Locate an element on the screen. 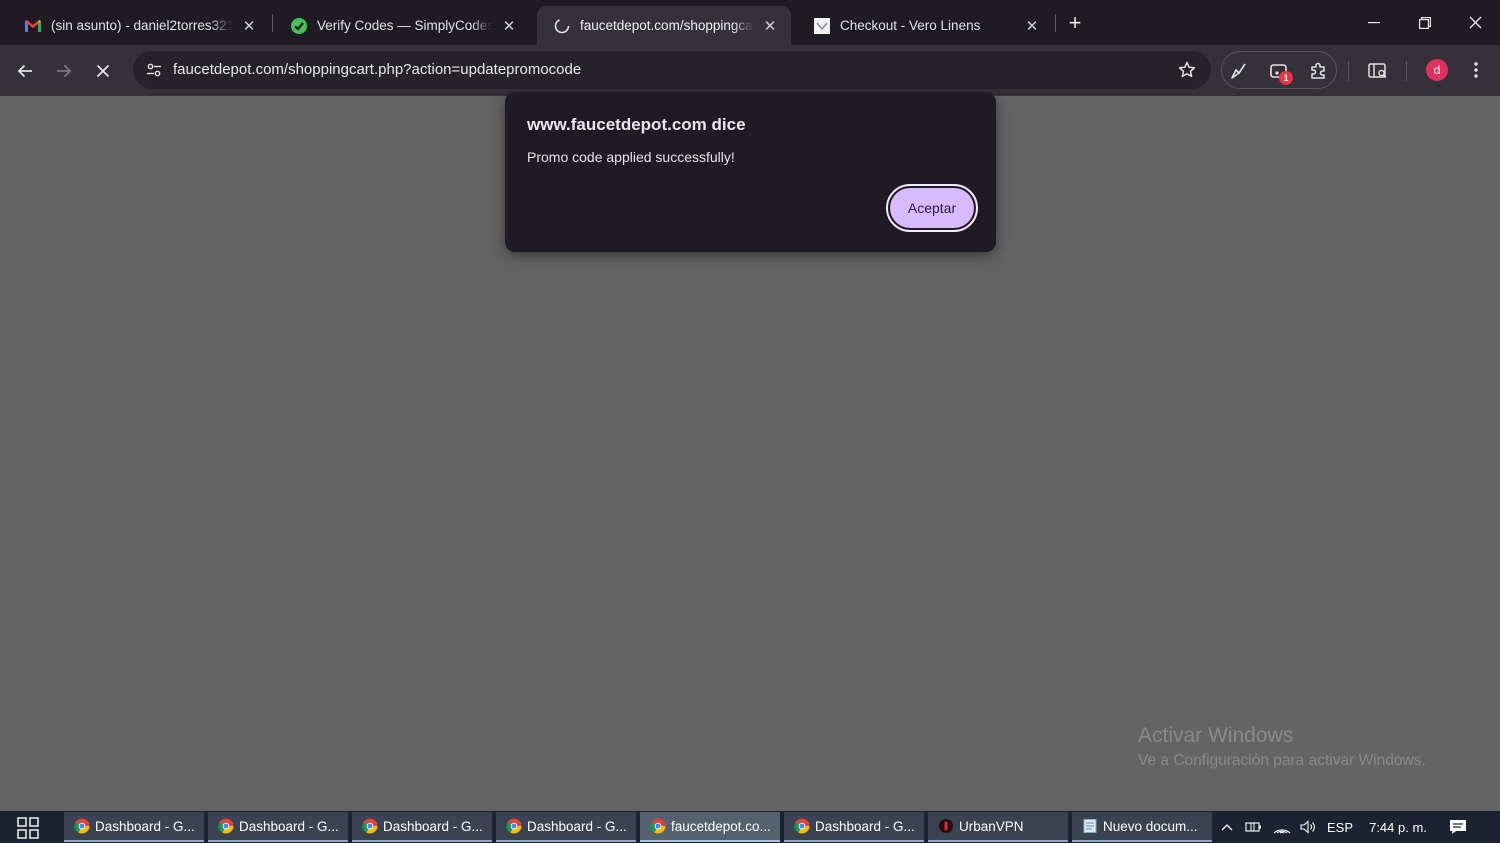  tab-title: Checkout - Vero Linens is located at coordinates (910, 25).